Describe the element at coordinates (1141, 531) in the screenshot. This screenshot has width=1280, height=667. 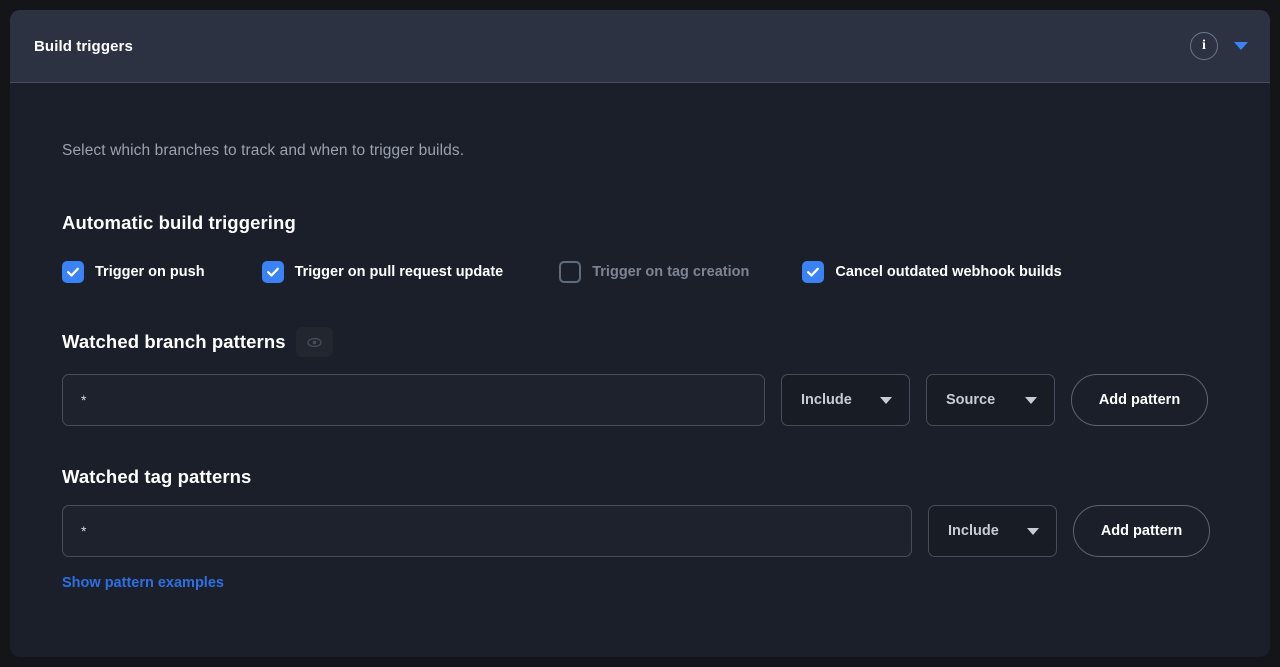
I see `add-tag-pattern-button: Add pattern` at that location.